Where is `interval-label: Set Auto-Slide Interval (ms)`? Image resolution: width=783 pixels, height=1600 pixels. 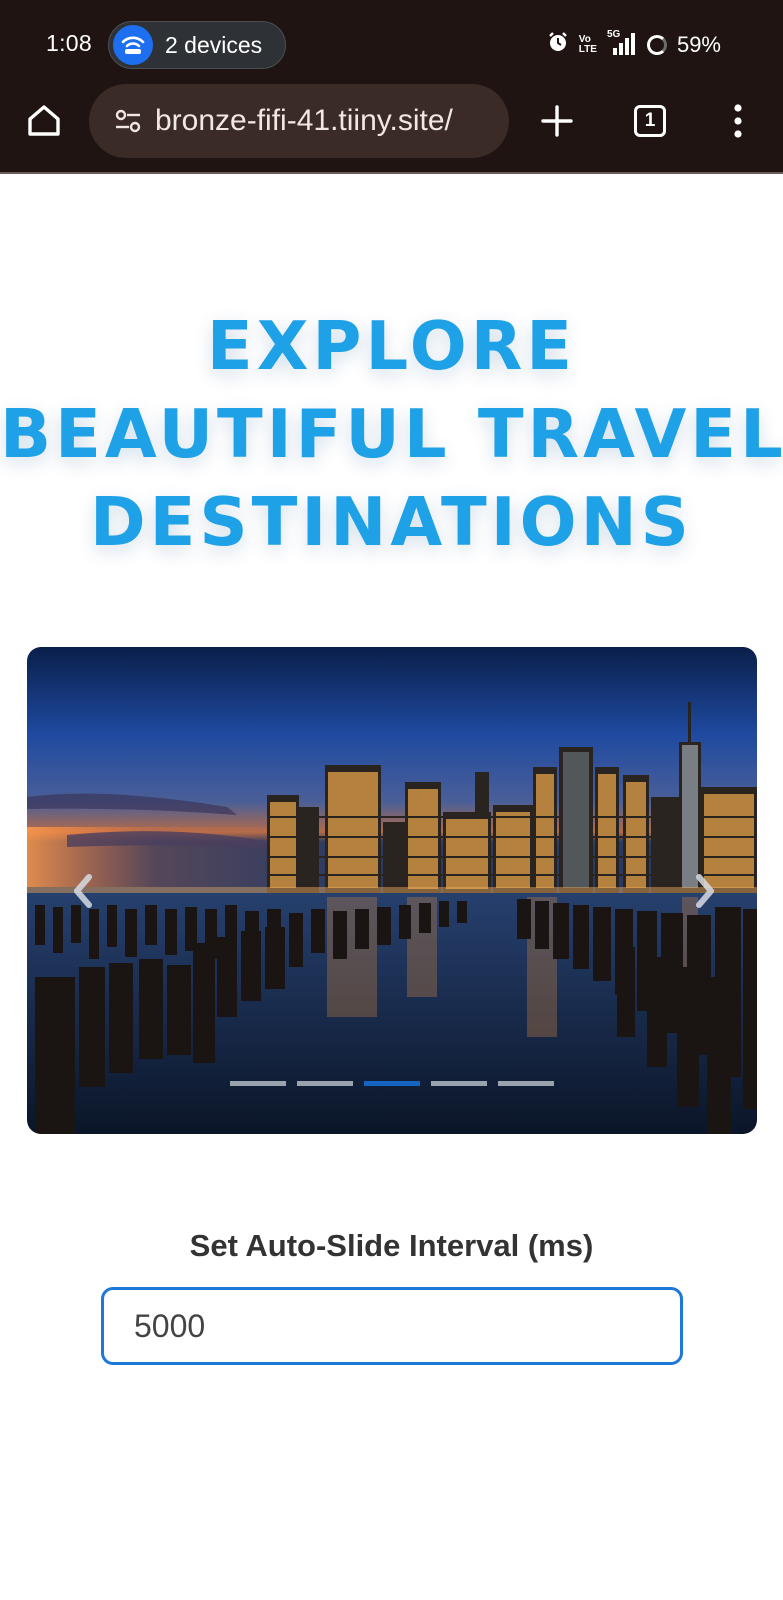
interval-label: Set Auto-Slide Interval (ms) is located at coordinates (391, 1245).